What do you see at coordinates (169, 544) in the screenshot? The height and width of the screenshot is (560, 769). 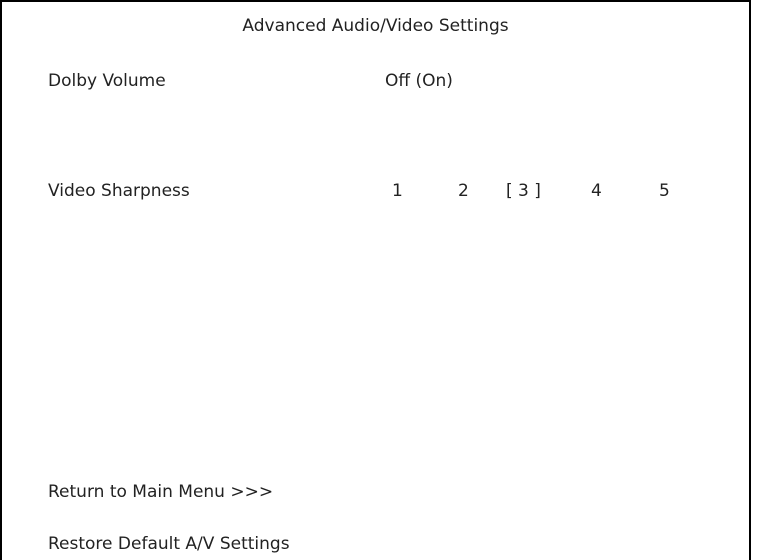 I see `restore-default-settings-link: Restore Default A/V Settings` at bounding box center [169, 544].